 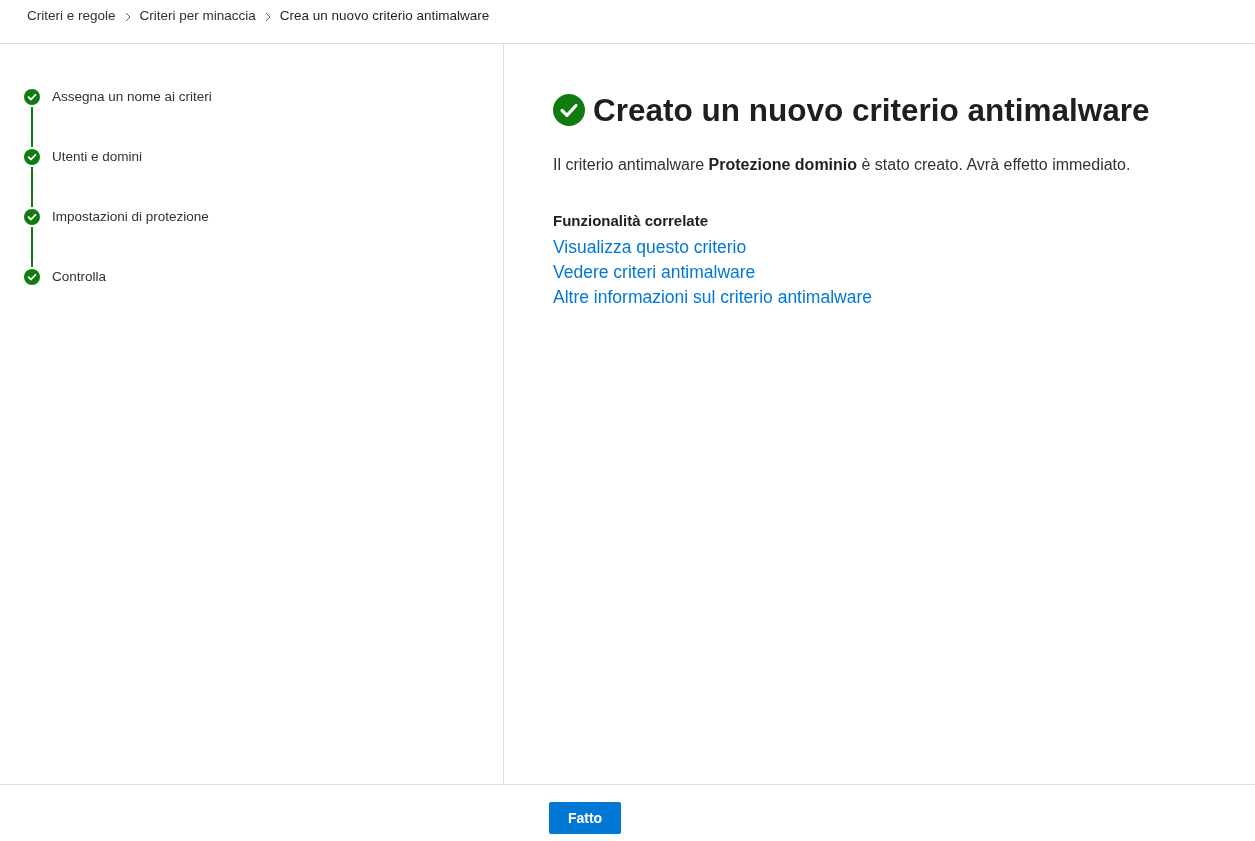 I want to click on page-title: Creato un nuovo criterio antimalware, so click(x=871, y=110).